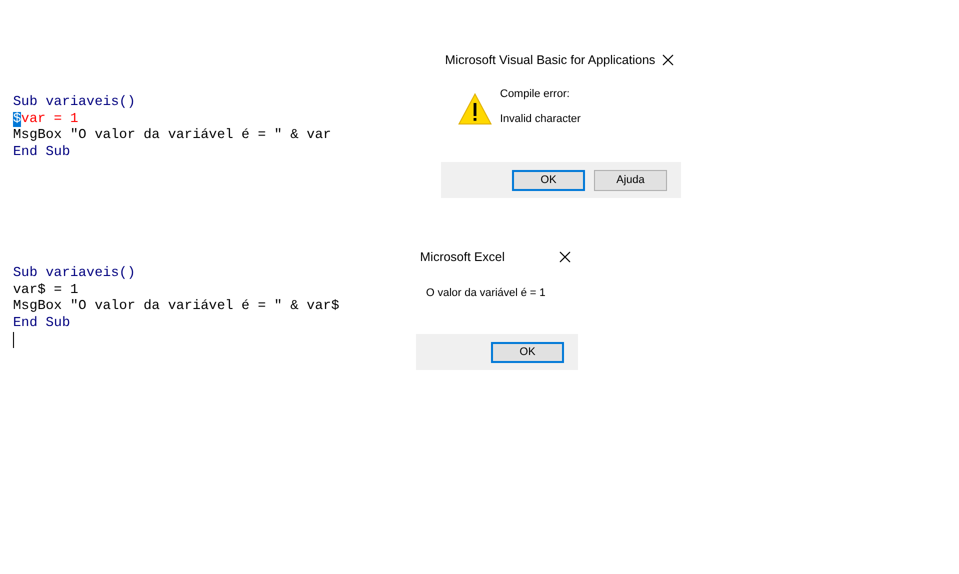 Image resolution: width=959 pixels, height=574 pixels. Describe the element at coordinates (535, 94) in the screenshot. I see `message-text: Compile error:` at that location.